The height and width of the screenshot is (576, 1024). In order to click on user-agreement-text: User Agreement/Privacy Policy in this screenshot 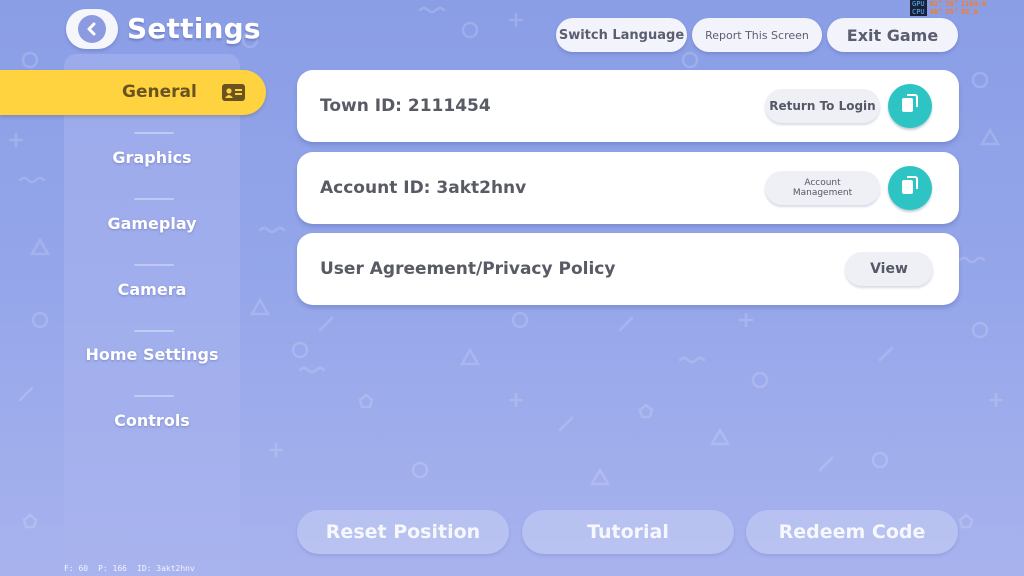, I will do `click(468, 269)`.